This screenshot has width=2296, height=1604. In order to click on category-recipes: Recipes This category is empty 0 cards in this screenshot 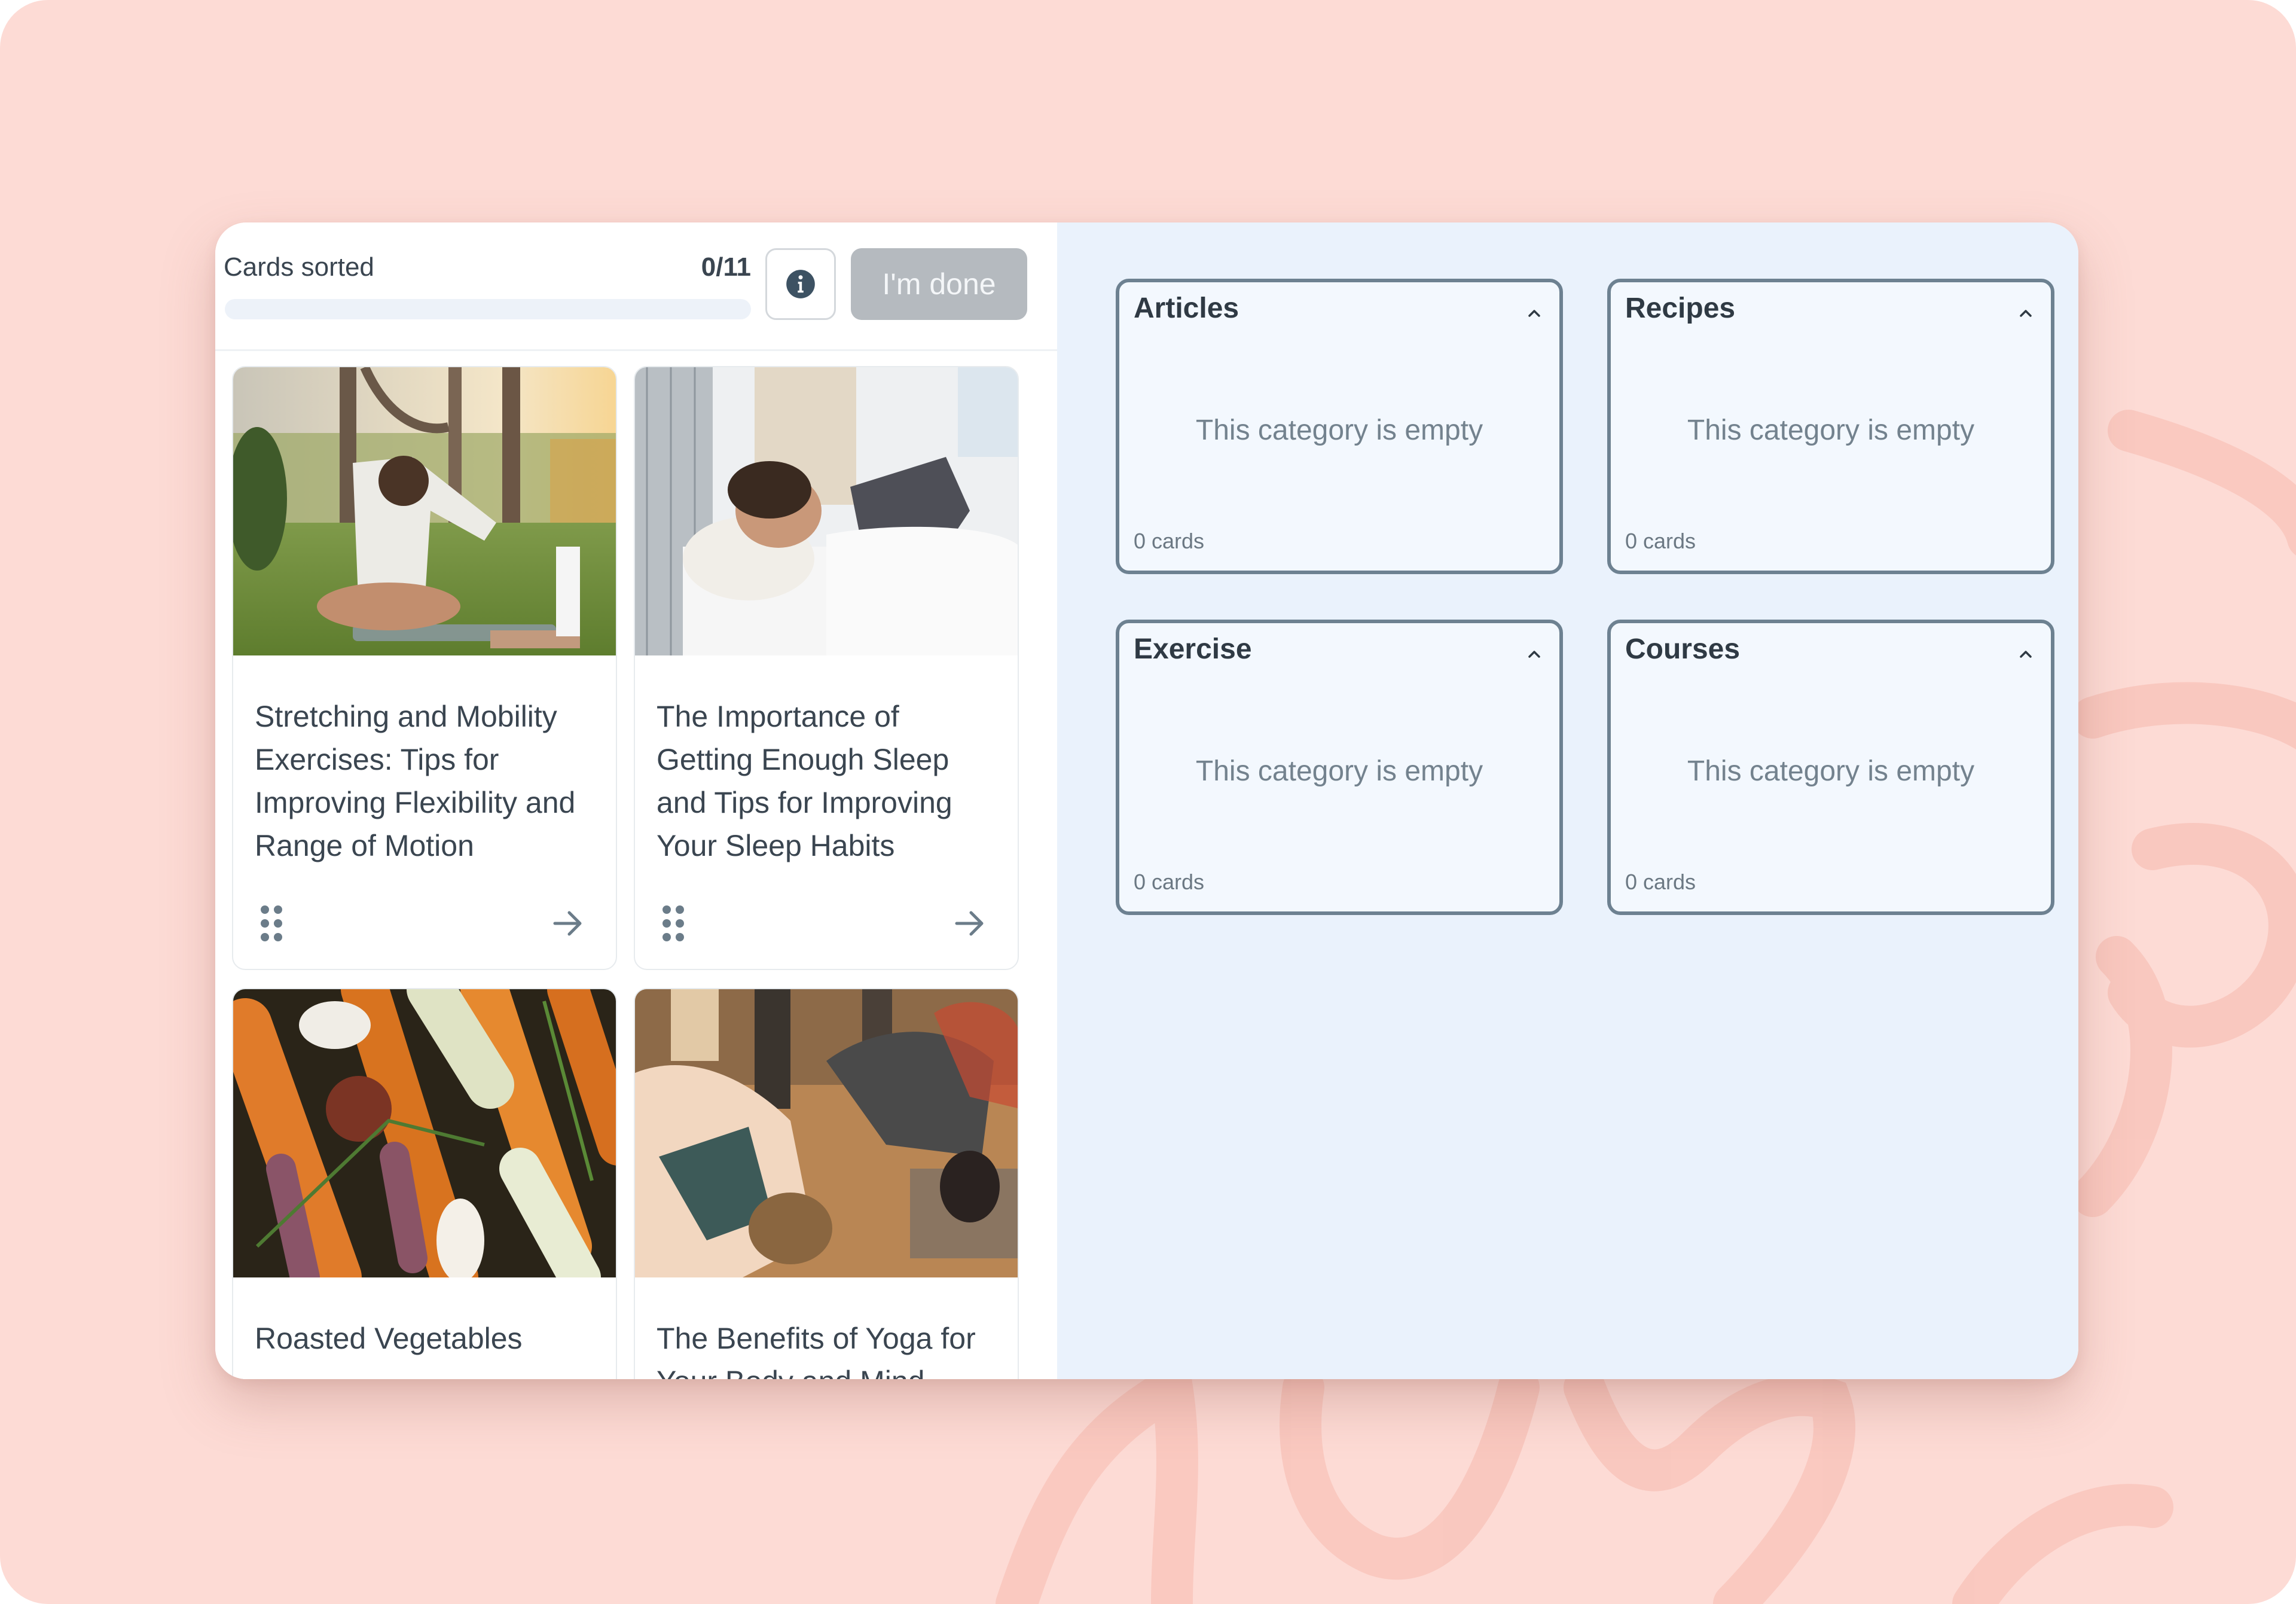, I will do `click(1830, 427)`.